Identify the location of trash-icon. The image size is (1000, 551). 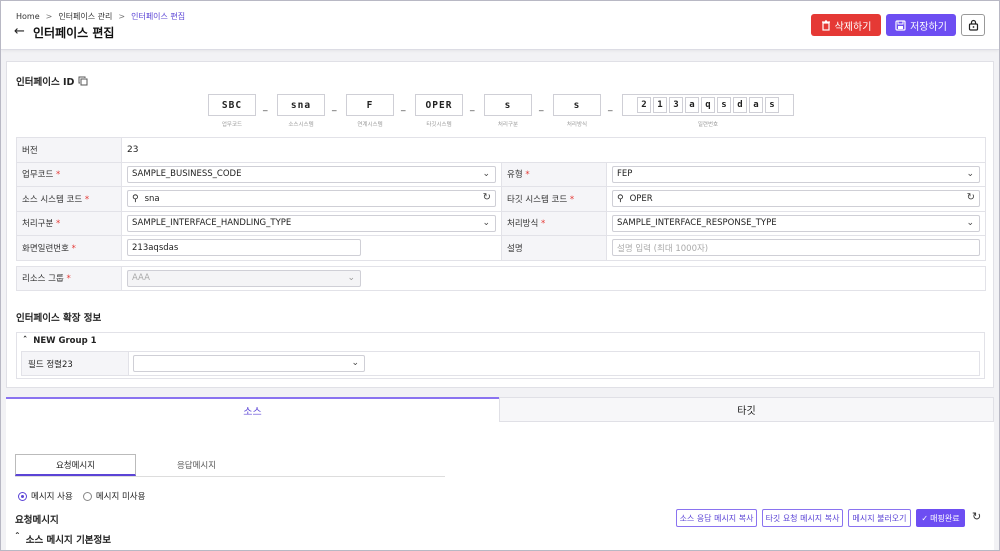
(825, 25).